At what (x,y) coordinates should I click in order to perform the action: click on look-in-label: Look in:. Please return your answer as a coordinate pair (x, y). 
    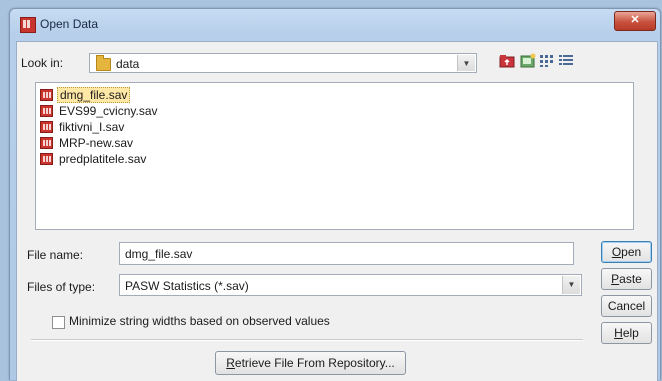
    Looking at the image, I should click on (42, 63).